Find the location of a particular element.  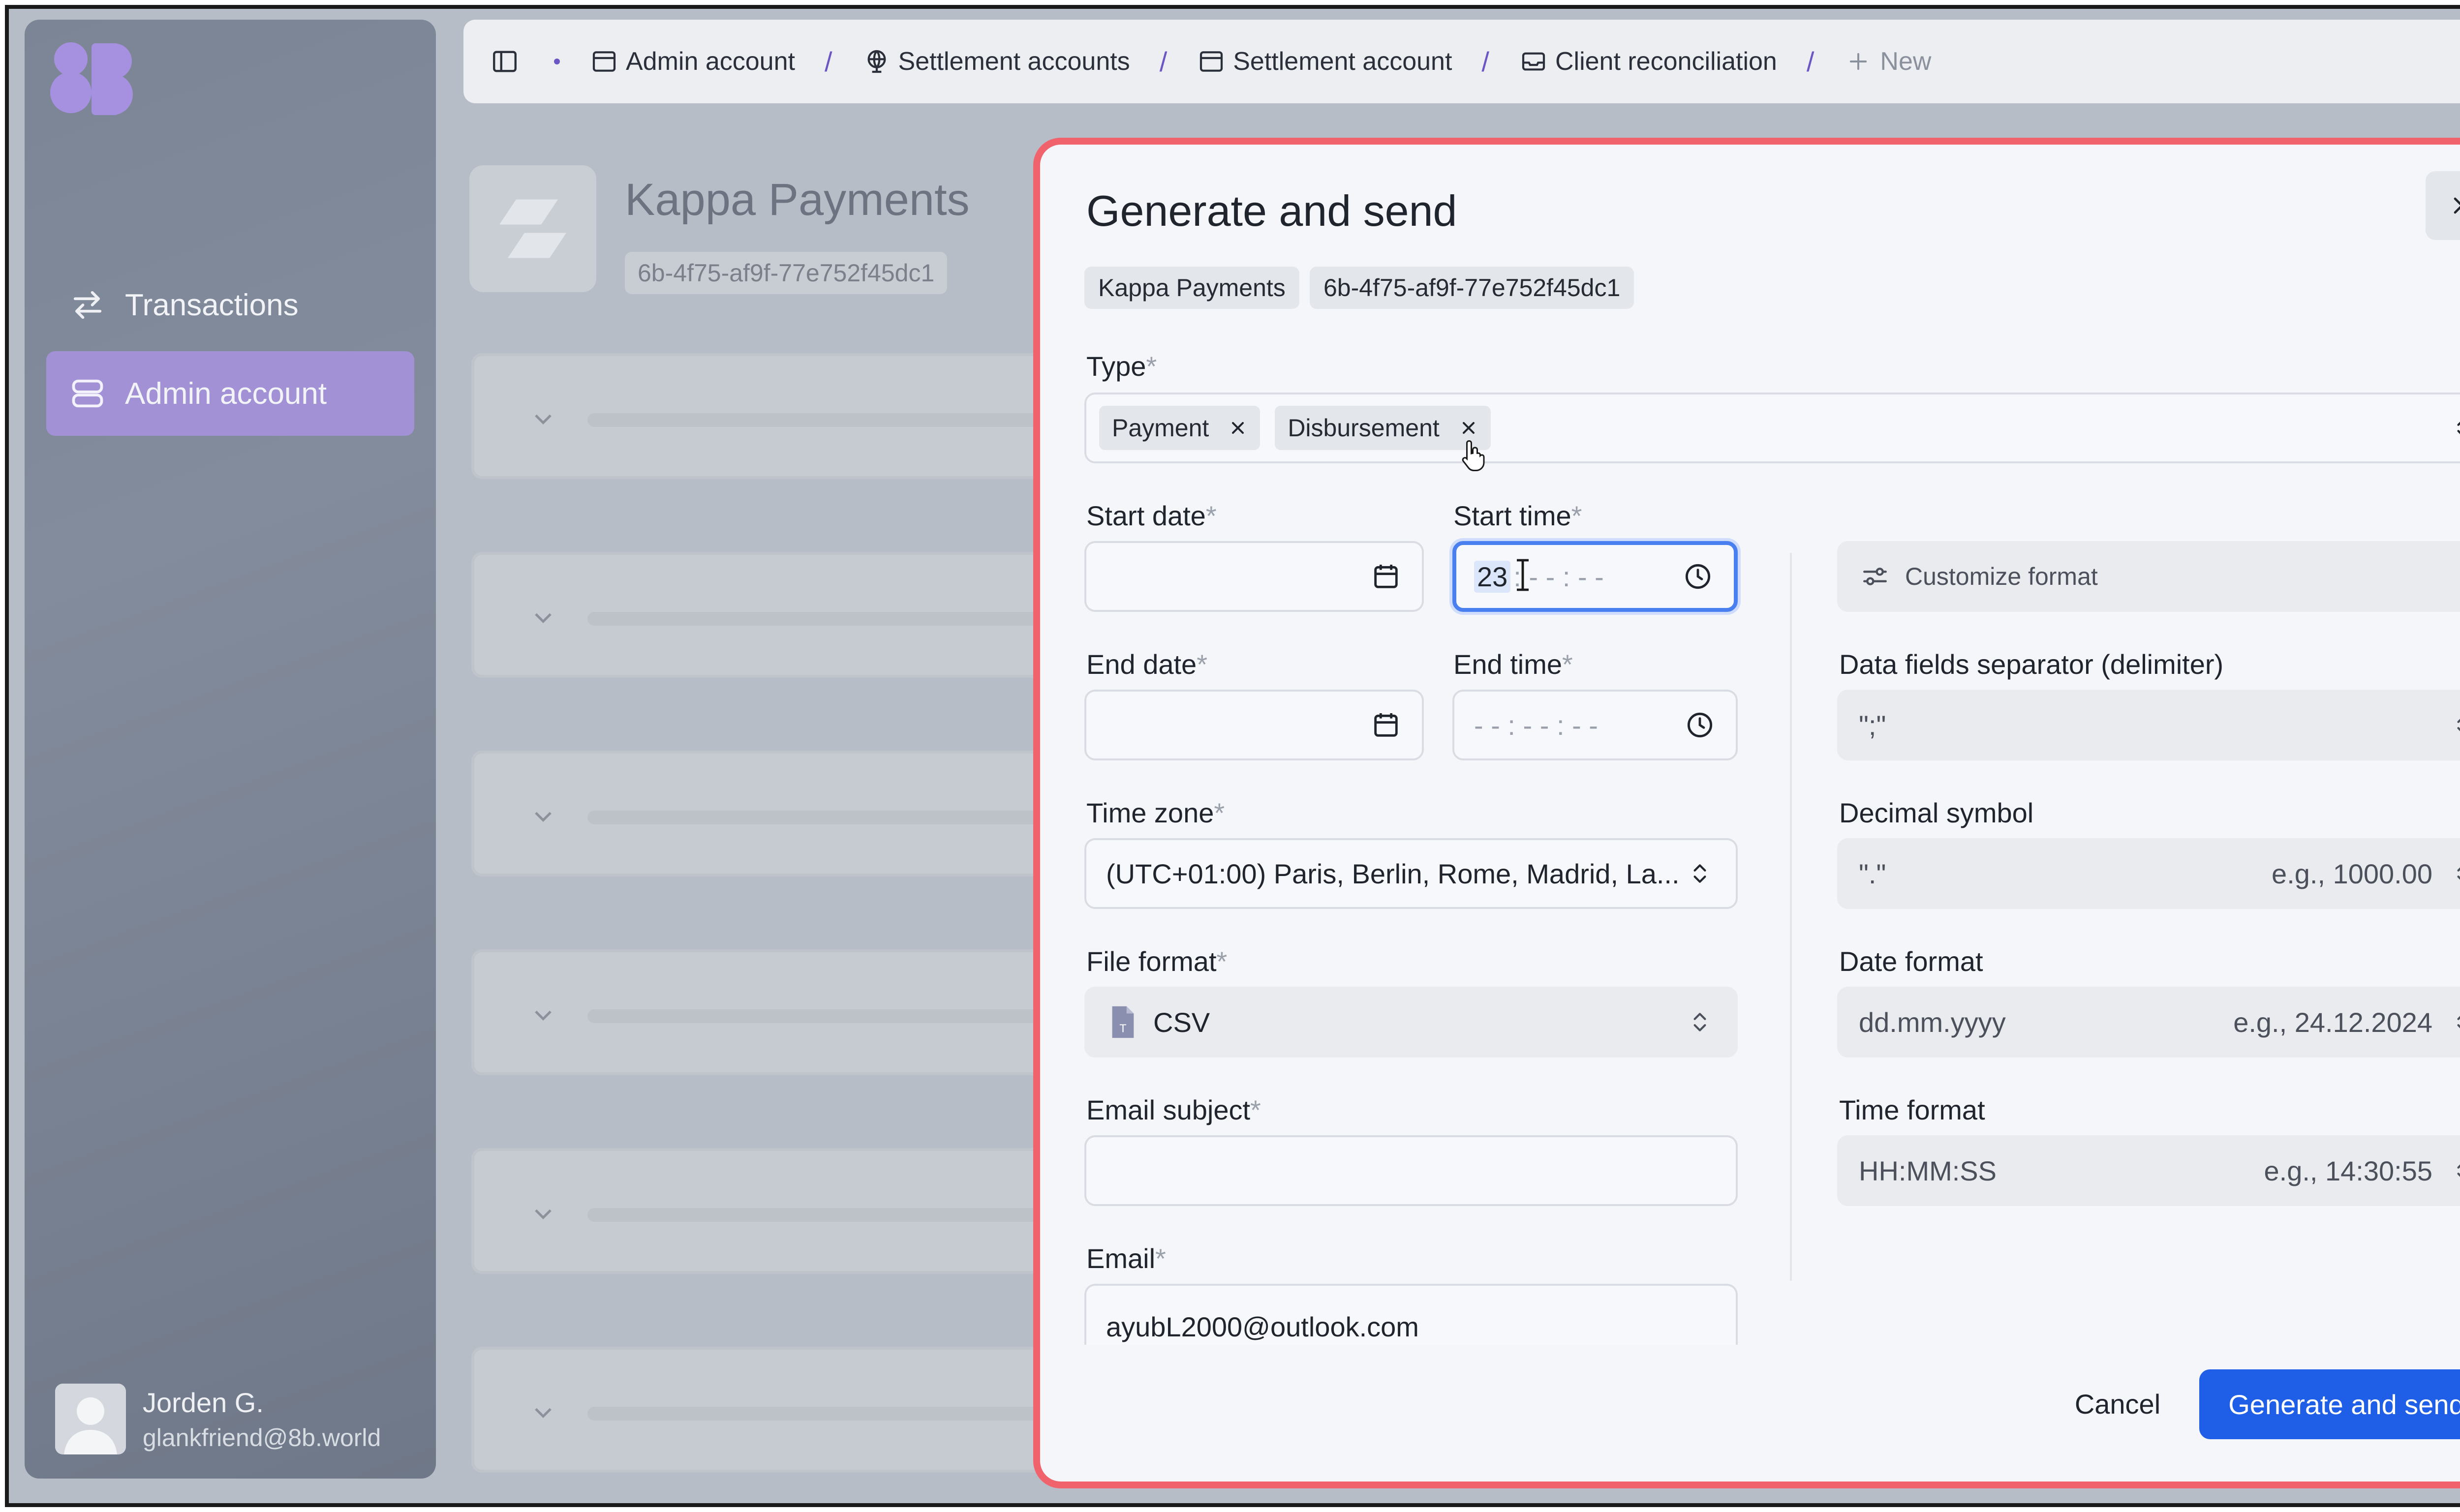

start-time-input: 23 : - - : - - is located at coordinates (1595, 577).